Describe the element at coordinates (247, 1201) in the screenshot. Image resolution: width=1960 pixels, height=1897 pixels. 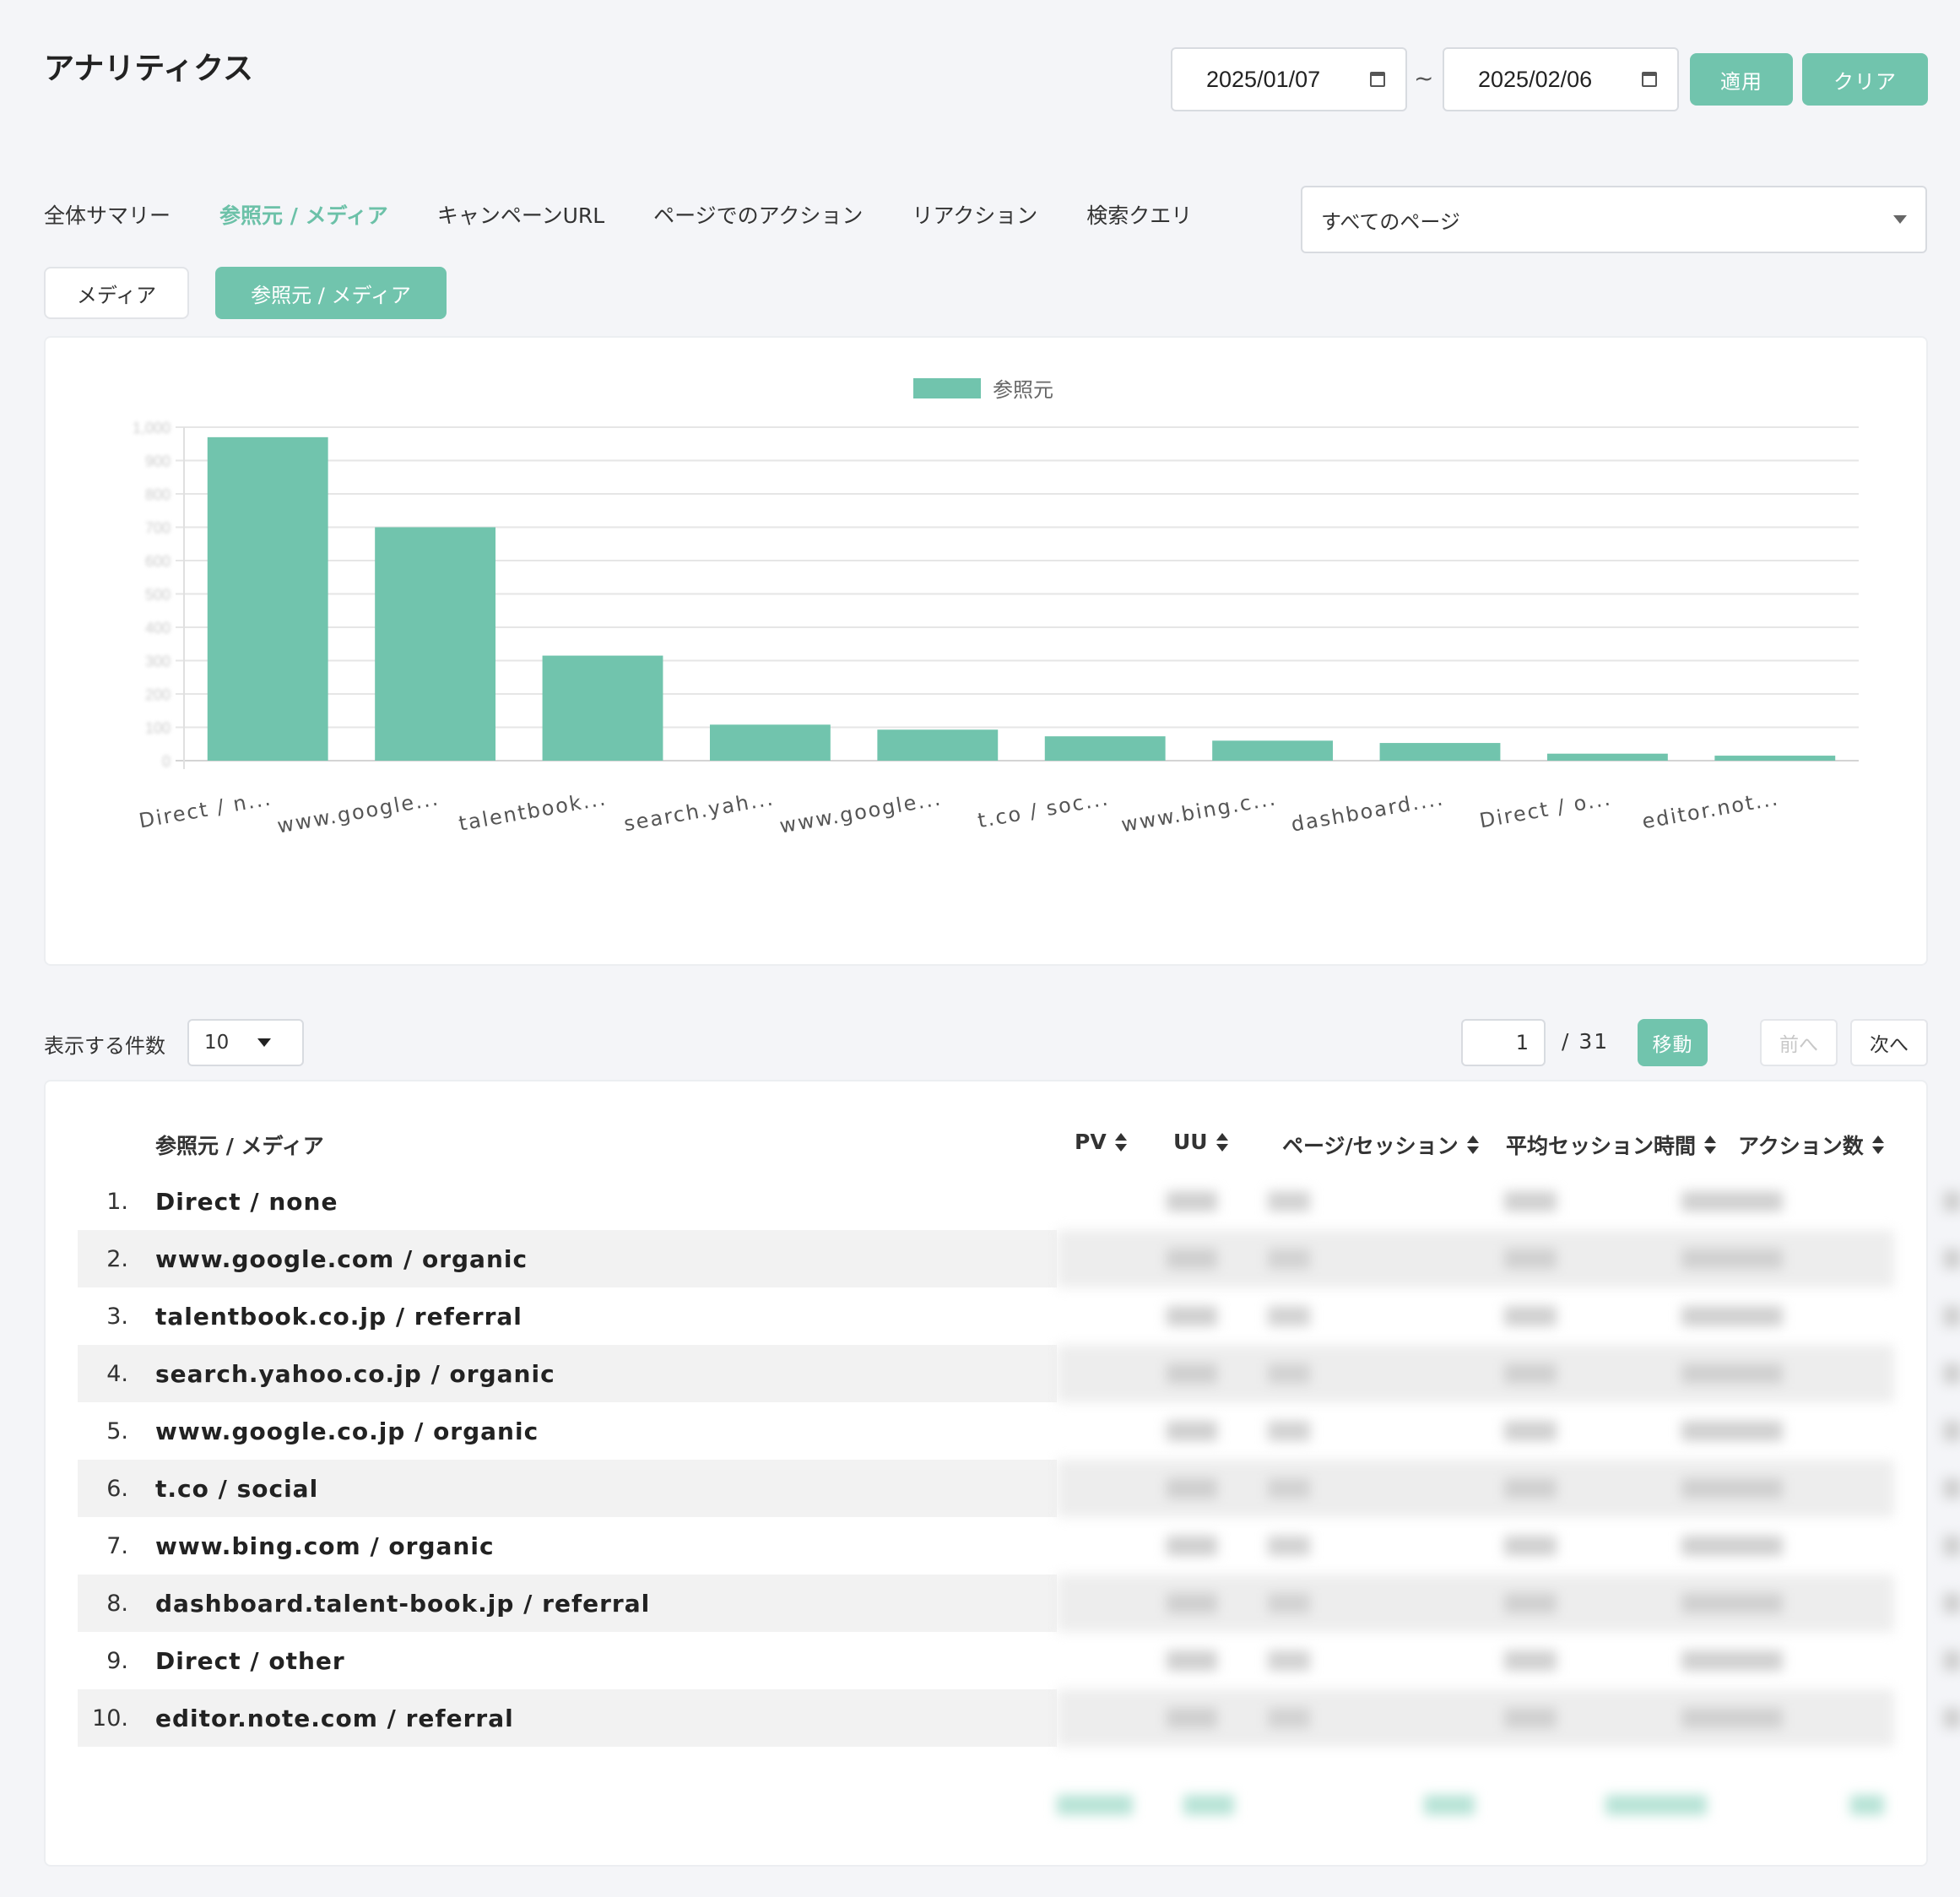
I see `row-source-label: Direct / none` at that location.